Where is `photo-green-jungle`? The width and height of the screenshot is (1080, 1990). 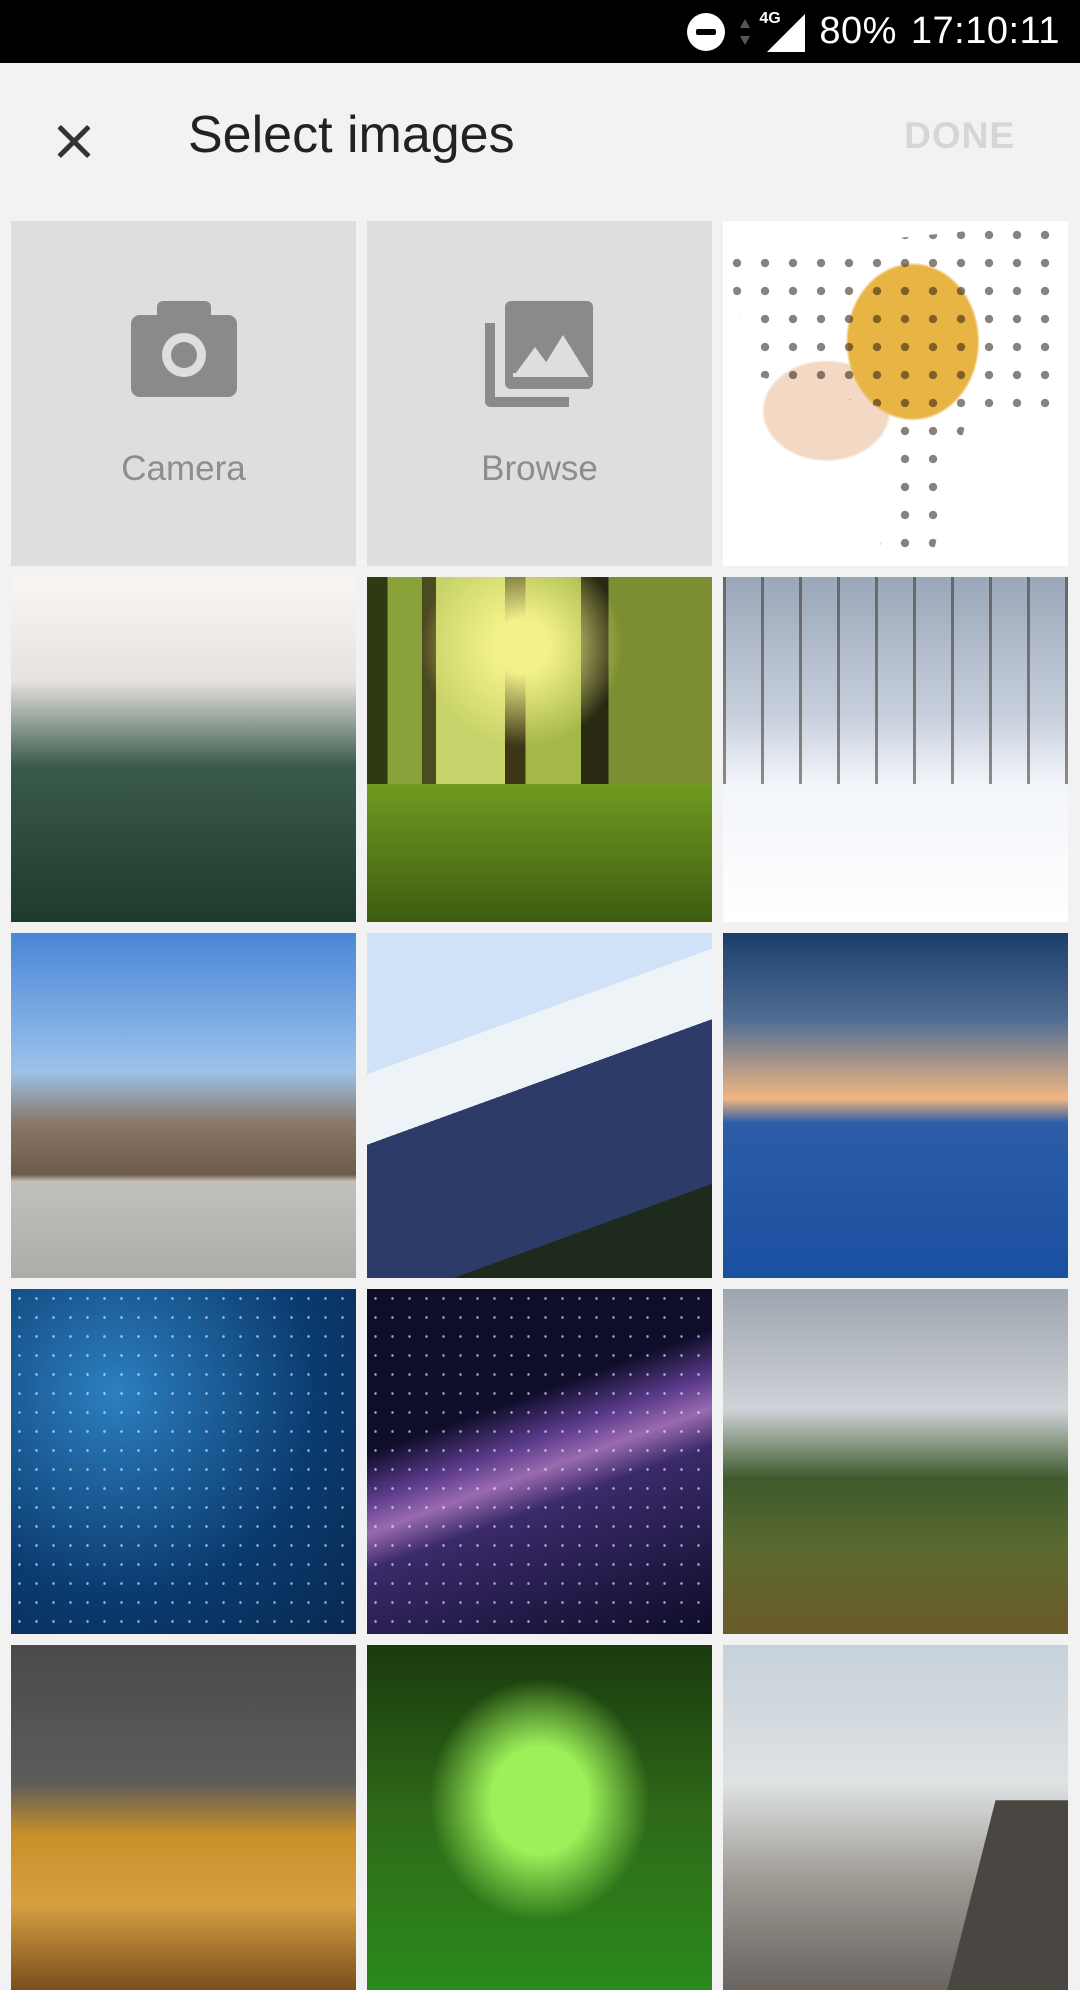
photo-green-jungle is located at coordinates (539, 1817).